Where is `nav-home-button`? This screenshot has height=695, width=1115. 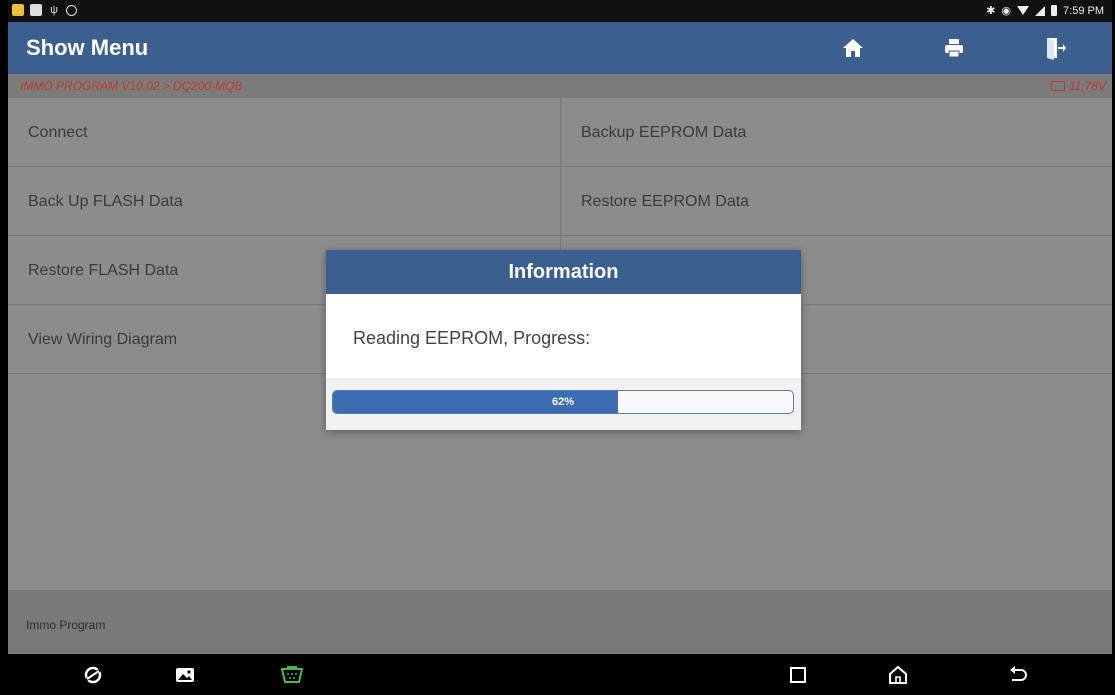 nav-home-button is located at coordinates (898, 675).